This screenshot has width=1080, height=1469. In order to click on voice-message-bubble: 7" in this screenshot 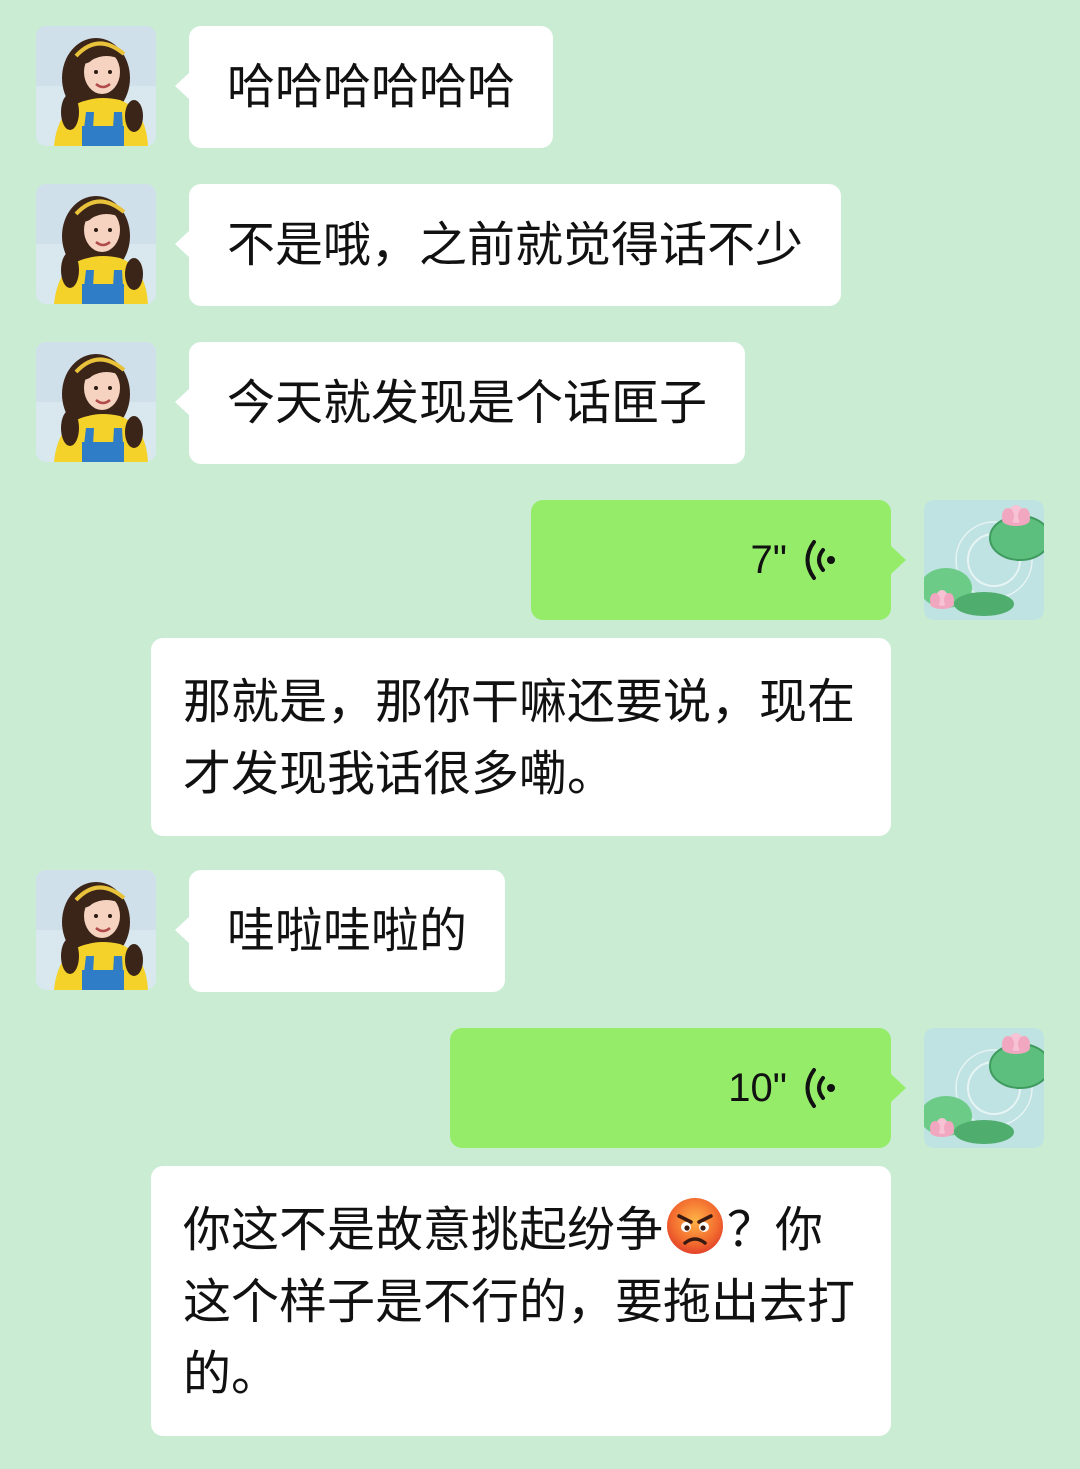, I will do `click(718, 560)`.